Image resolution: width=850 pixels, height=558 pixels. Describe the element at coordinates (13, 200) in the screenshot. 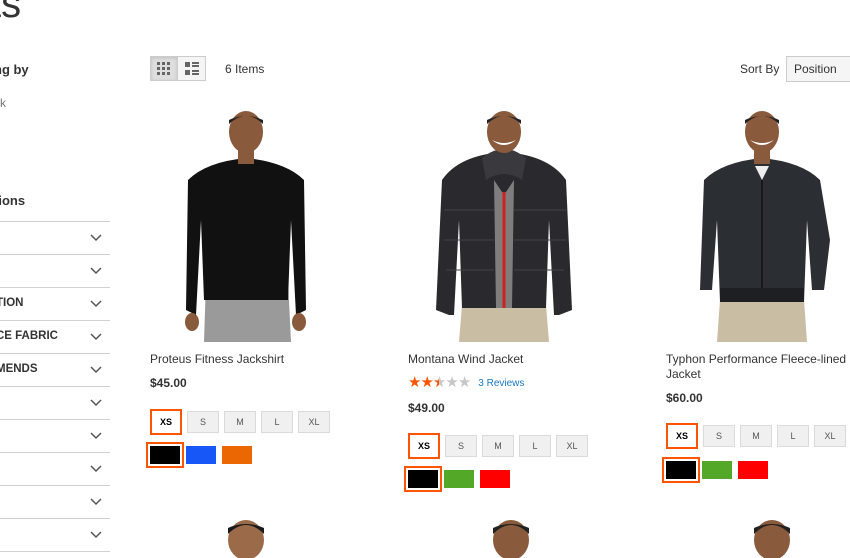

I see `shopping-options-title: tions` at that location.